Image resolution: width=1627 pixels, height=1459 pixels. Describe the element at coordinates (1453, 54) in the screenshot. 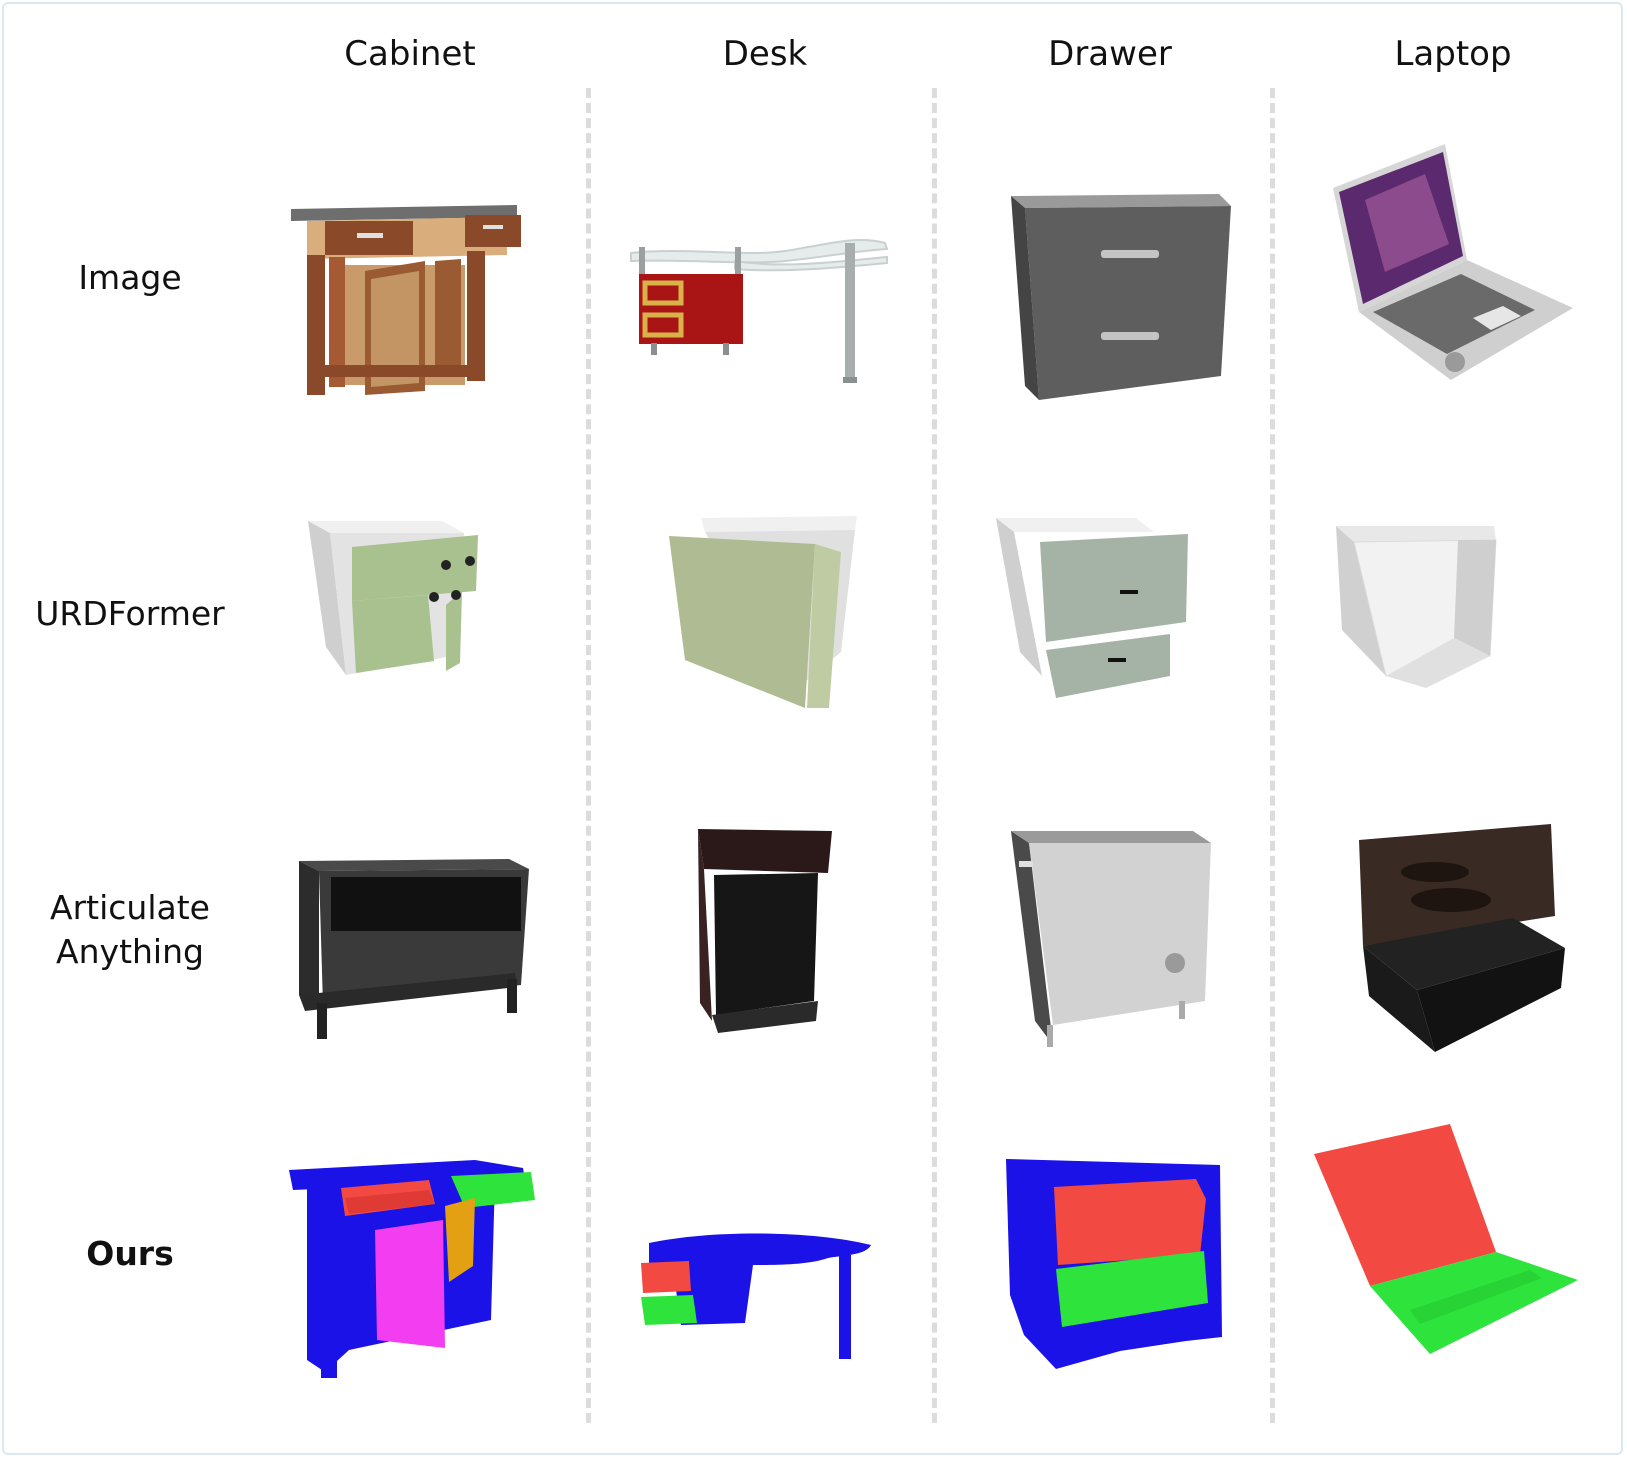

I see `column-title-laptop: Laptop` at that location.